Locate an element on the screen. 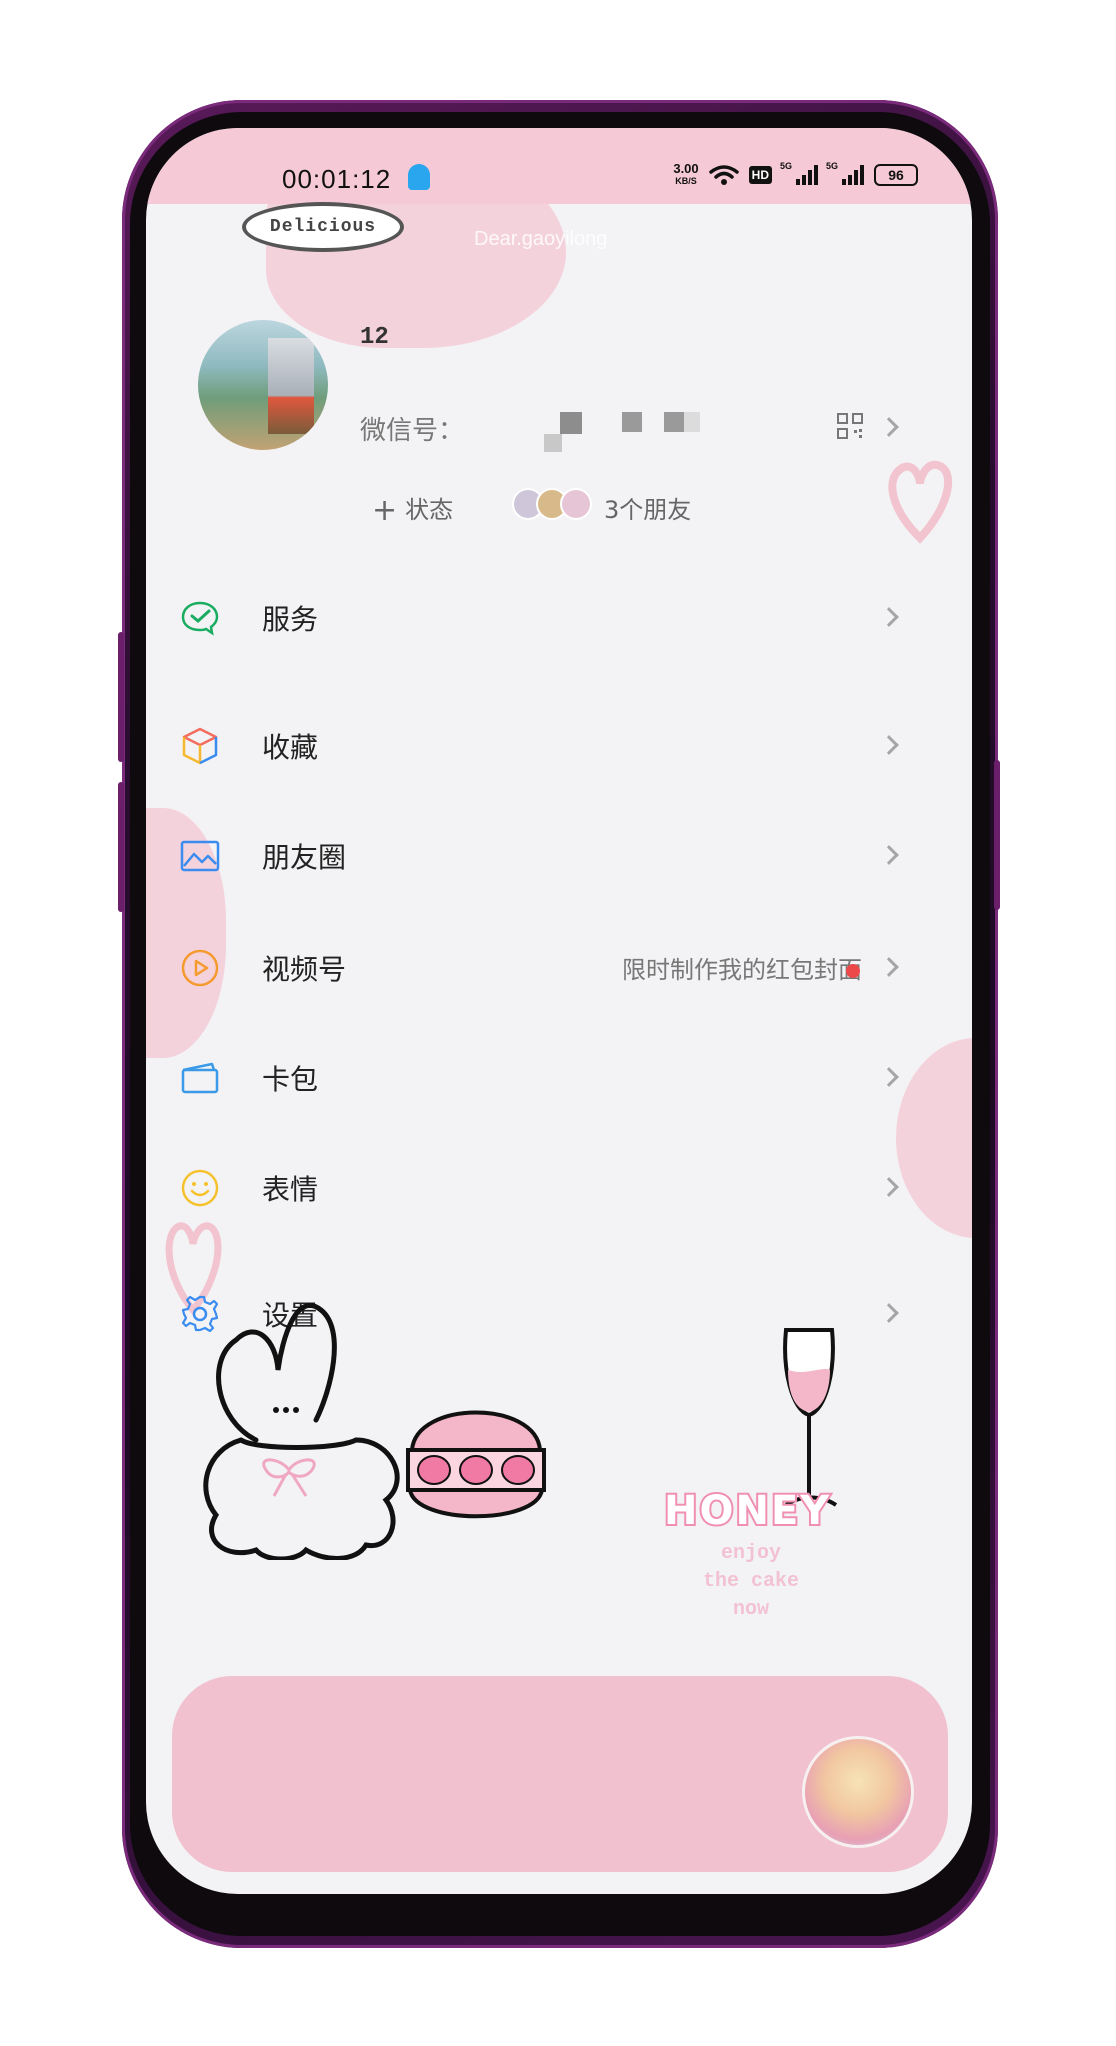 The image size is (1116, 2046). wechat-id-label: 微信号： is located at coordinates (412, 431).